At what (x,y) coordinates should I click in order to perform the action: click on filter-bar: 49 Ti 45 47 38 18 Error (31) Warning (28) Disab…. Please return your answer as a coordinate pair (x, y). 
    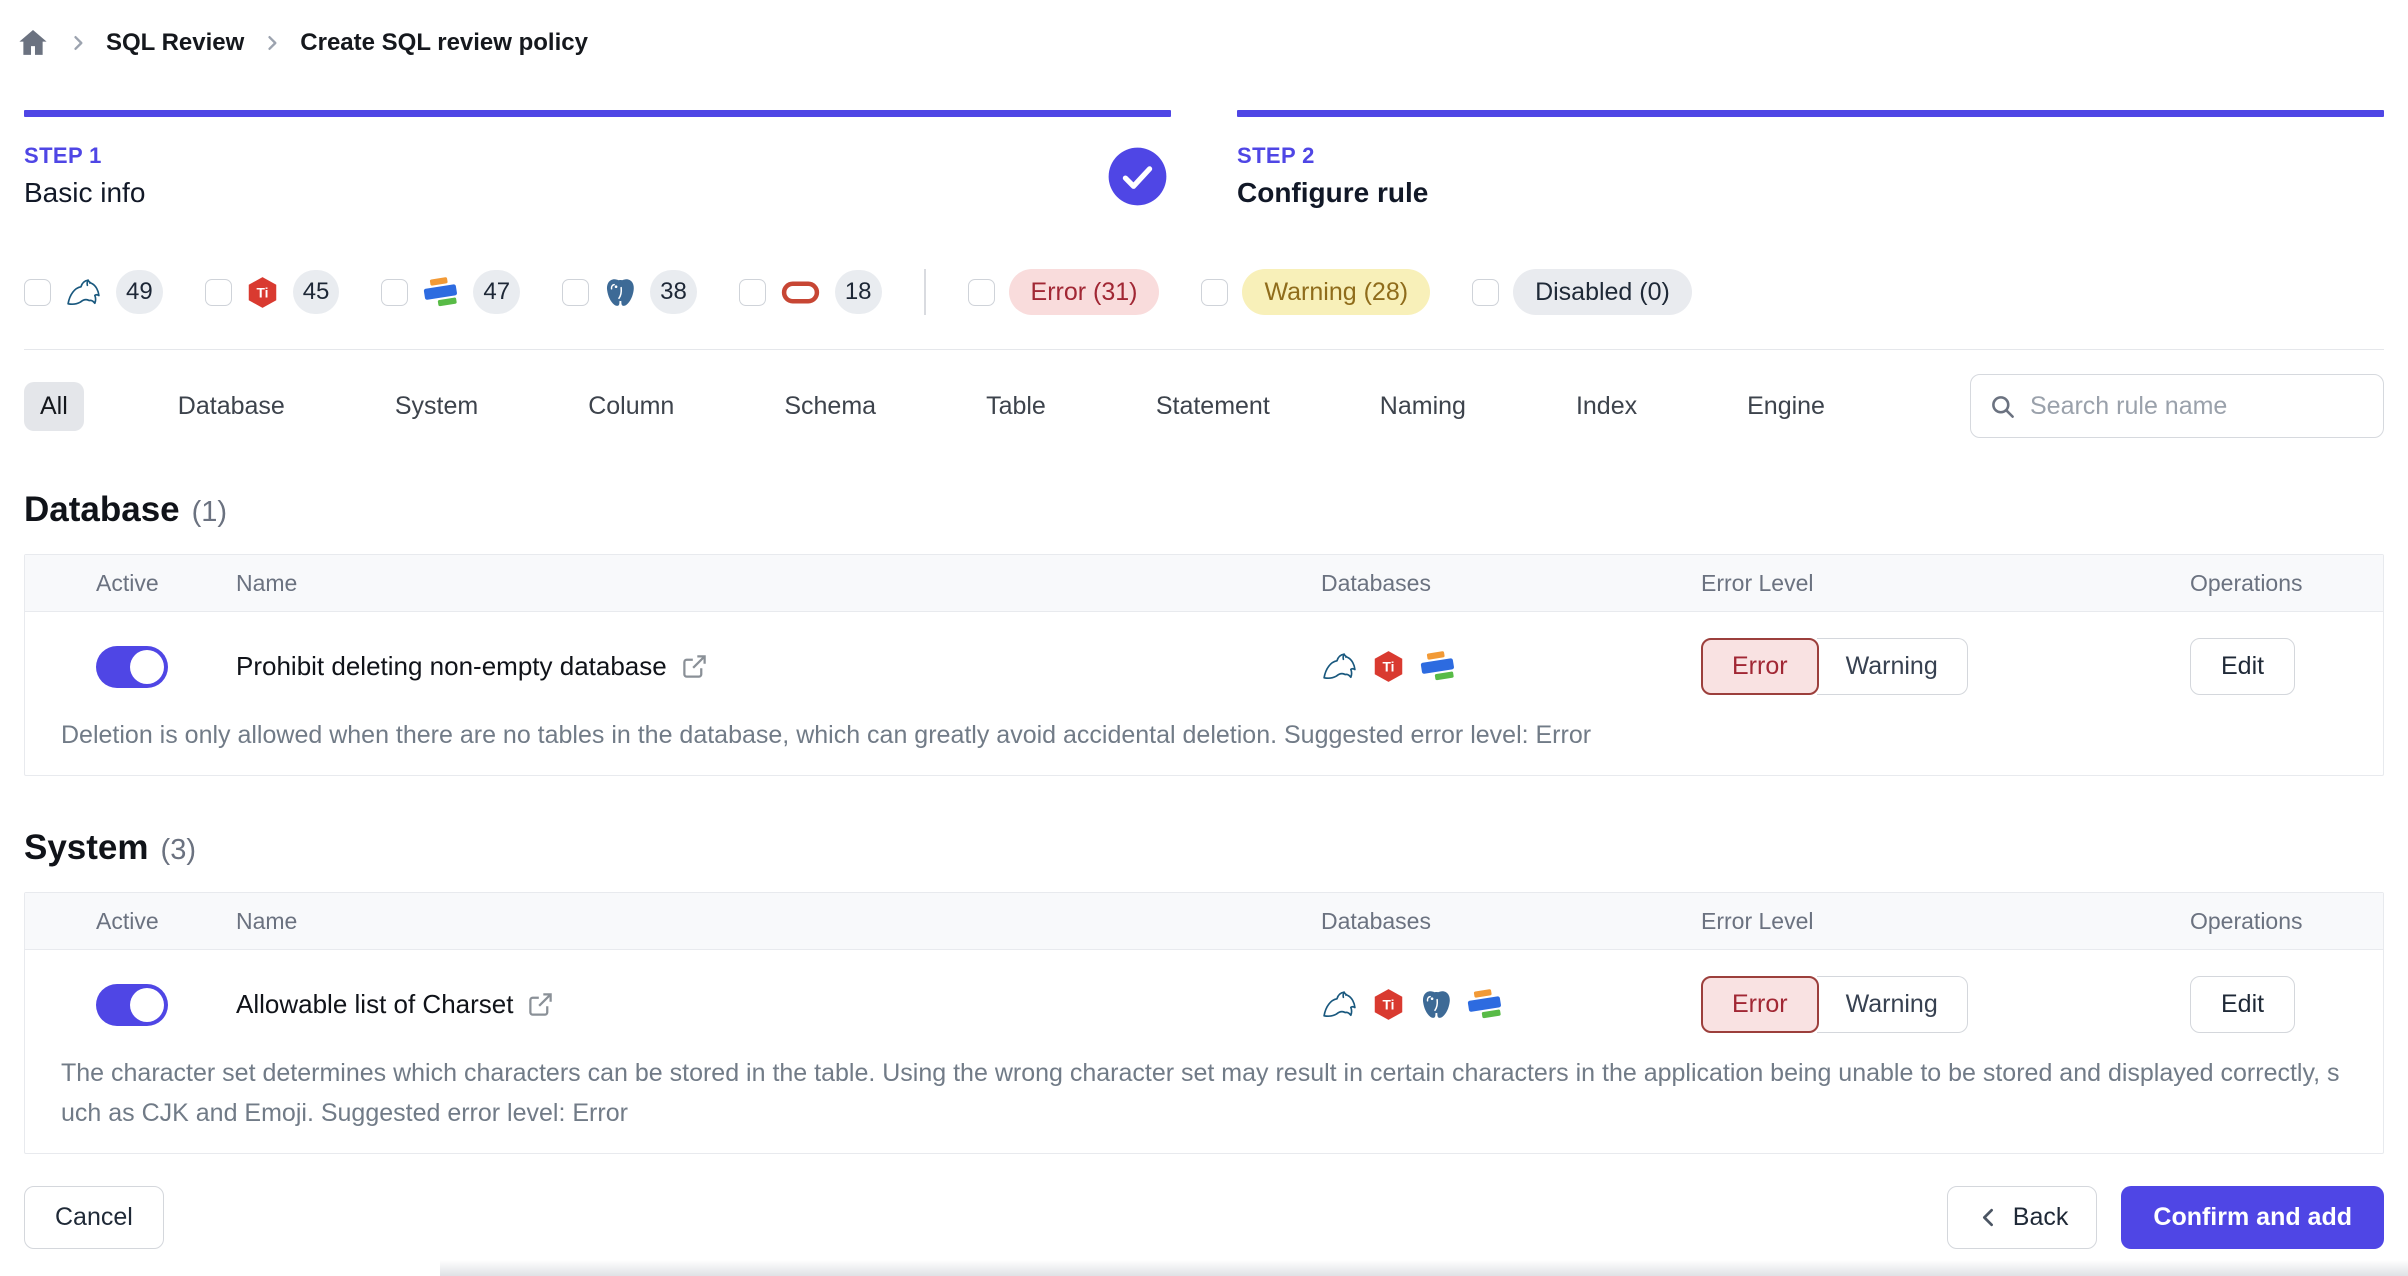
    Looking at the image, I should click on (1204, 292).